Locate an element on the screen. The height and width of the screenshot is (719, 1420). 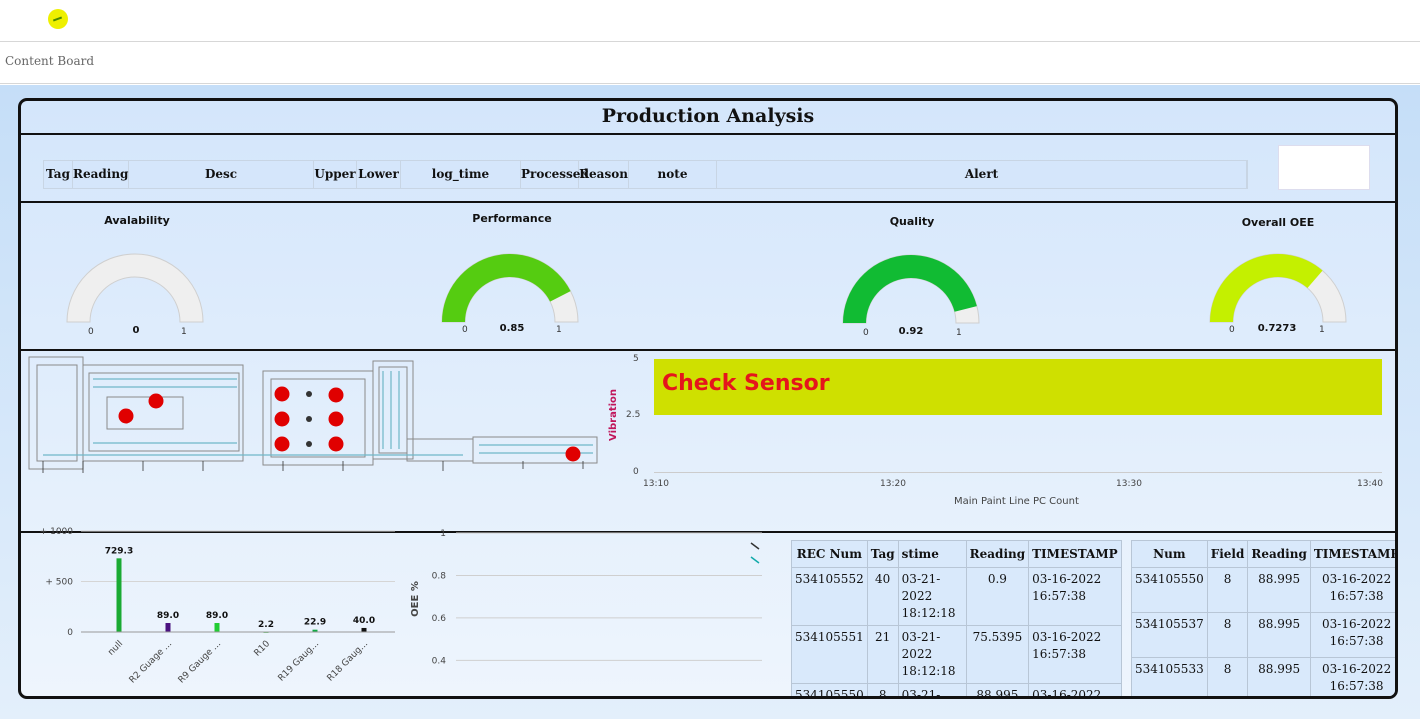
cell-tag: 21 is located at coordinates (882, 654).